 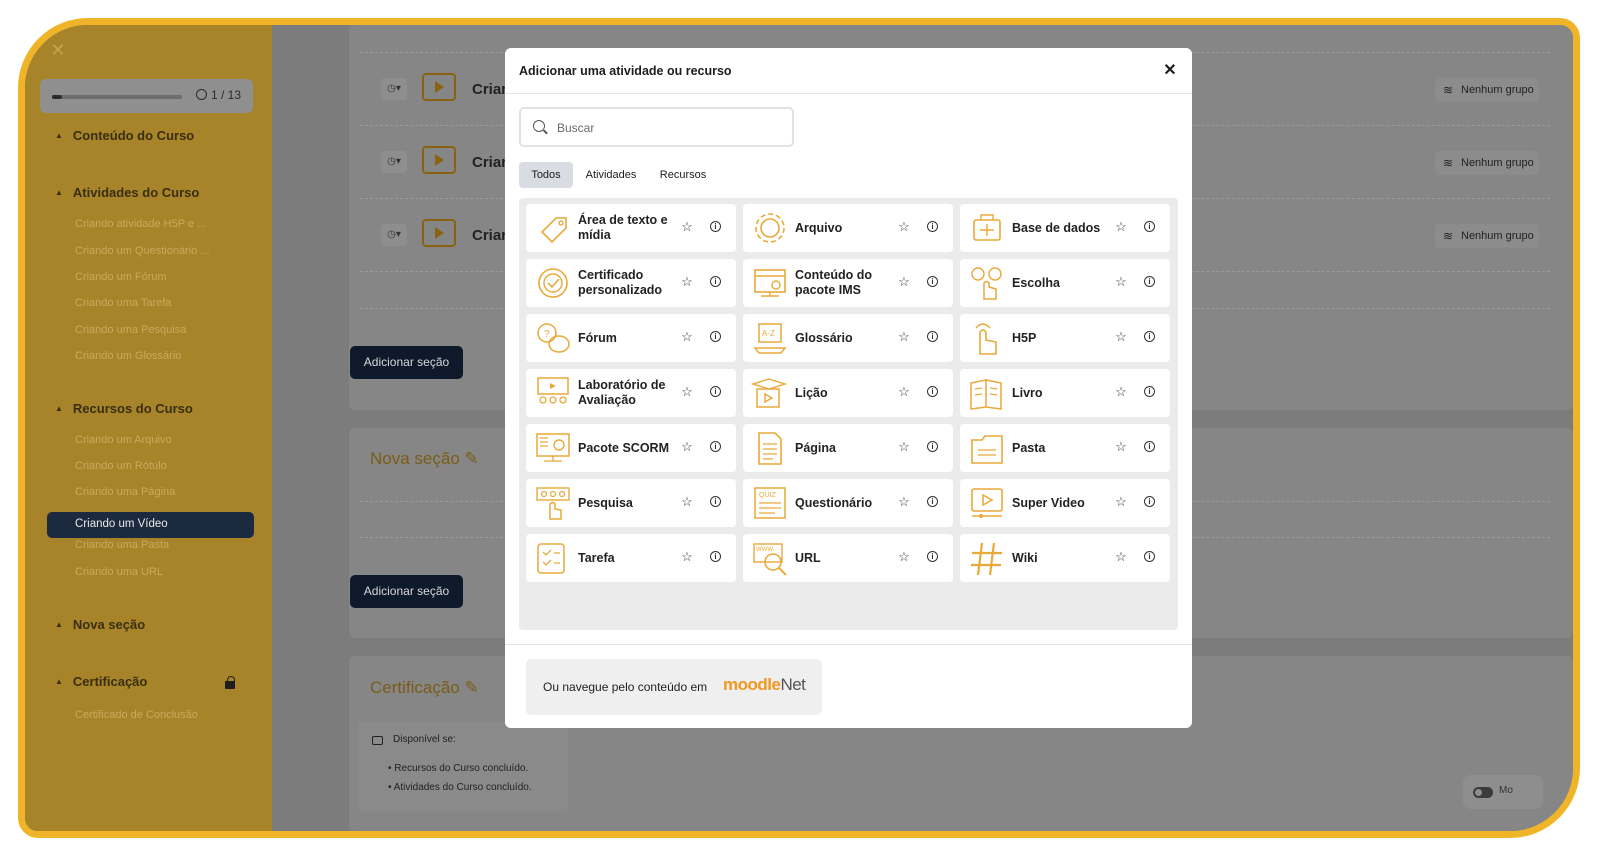 I want to click on sidebar-section-nova-secao: ▲ Nova seção, so click(x=100, y=624).